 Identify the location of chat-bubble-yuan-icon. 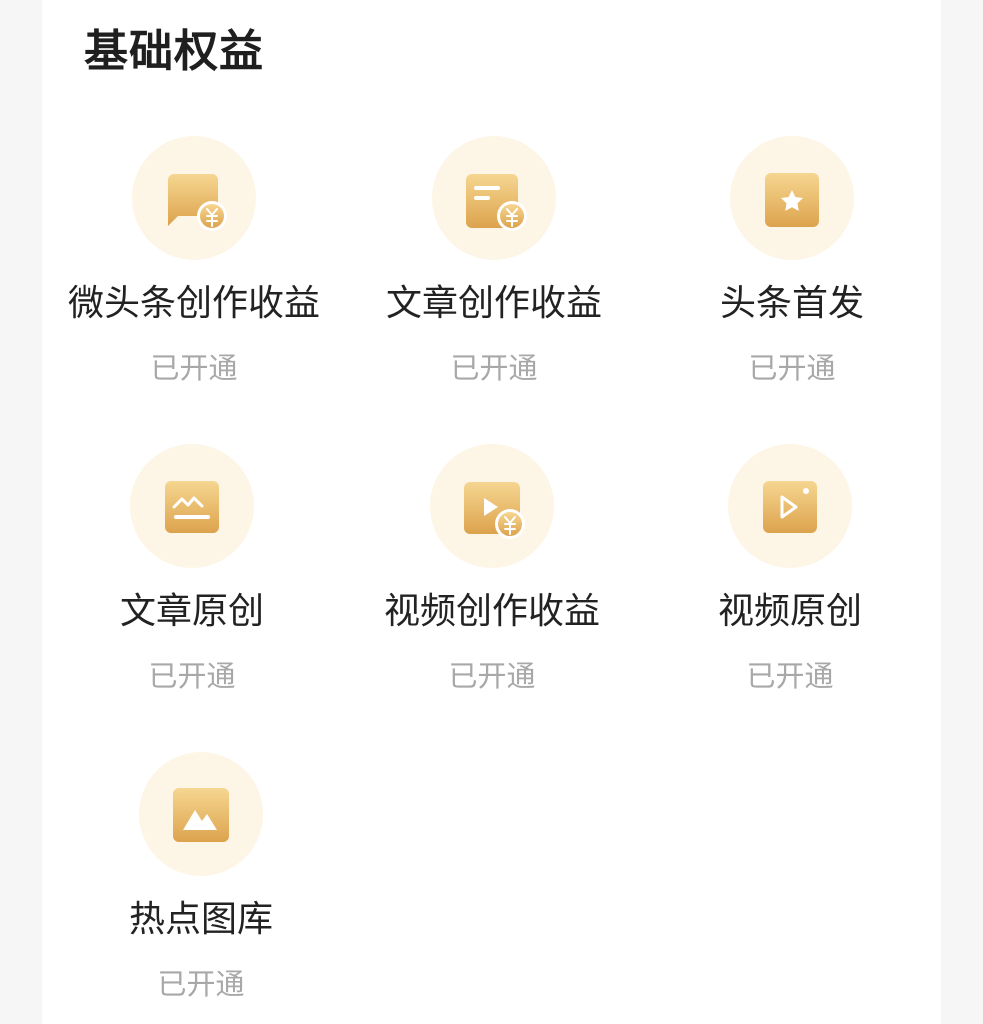
(194, 198).